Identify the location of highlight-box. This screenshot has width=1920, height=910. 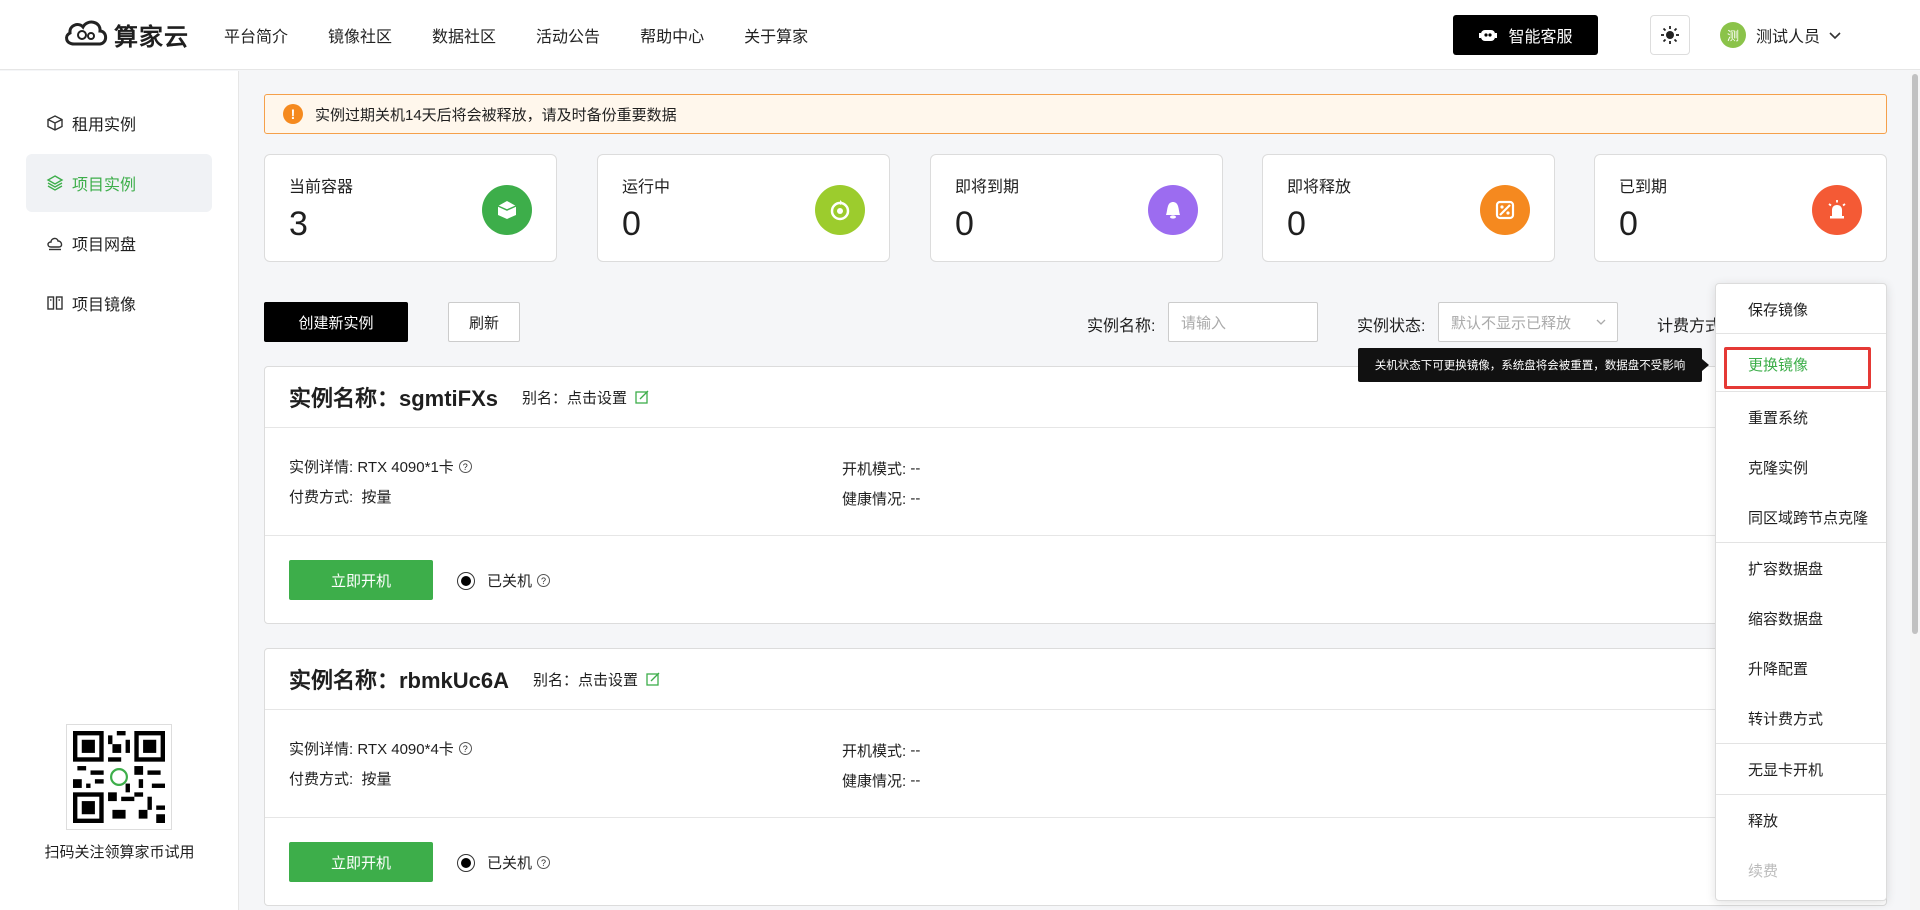
(1797, 368).